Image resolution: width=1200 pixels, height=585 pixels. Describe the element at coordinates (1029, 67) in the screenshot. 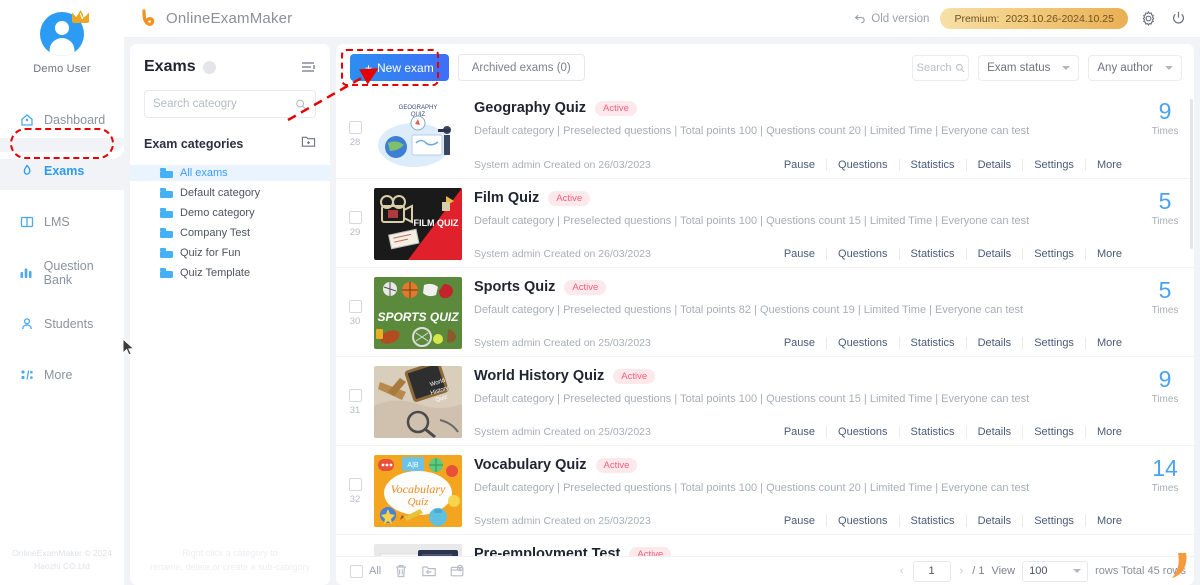

I see `exam-status-select: Exam status` at that location.